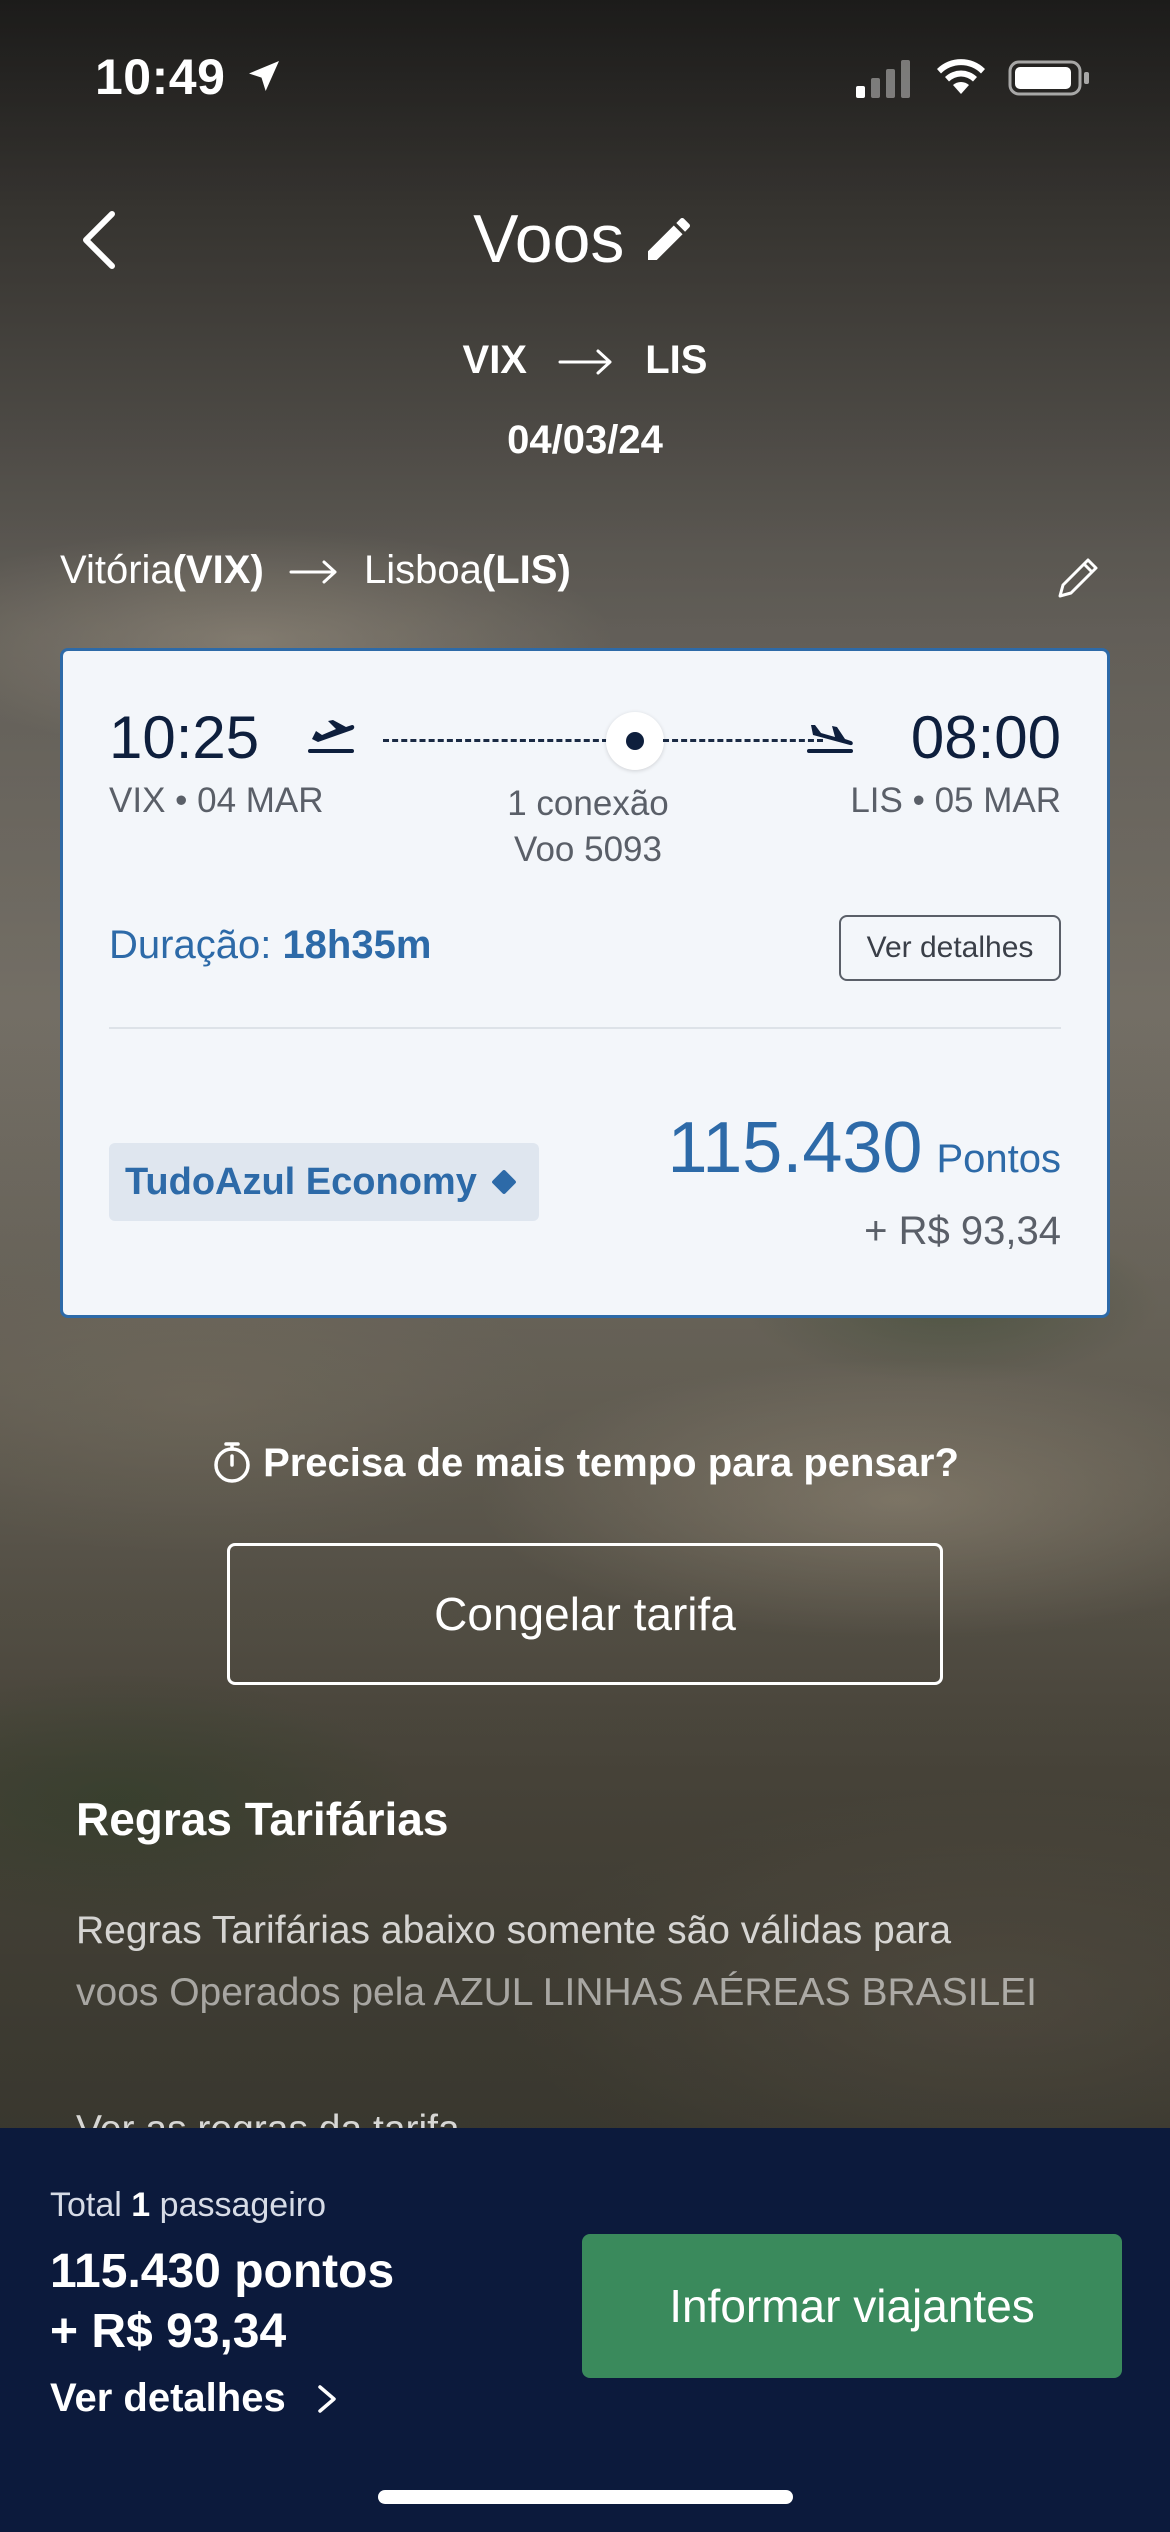 This screenshot has width=1170, height=2532. I want to click on leg-destination-city: Lisboa, so click(423, 570).